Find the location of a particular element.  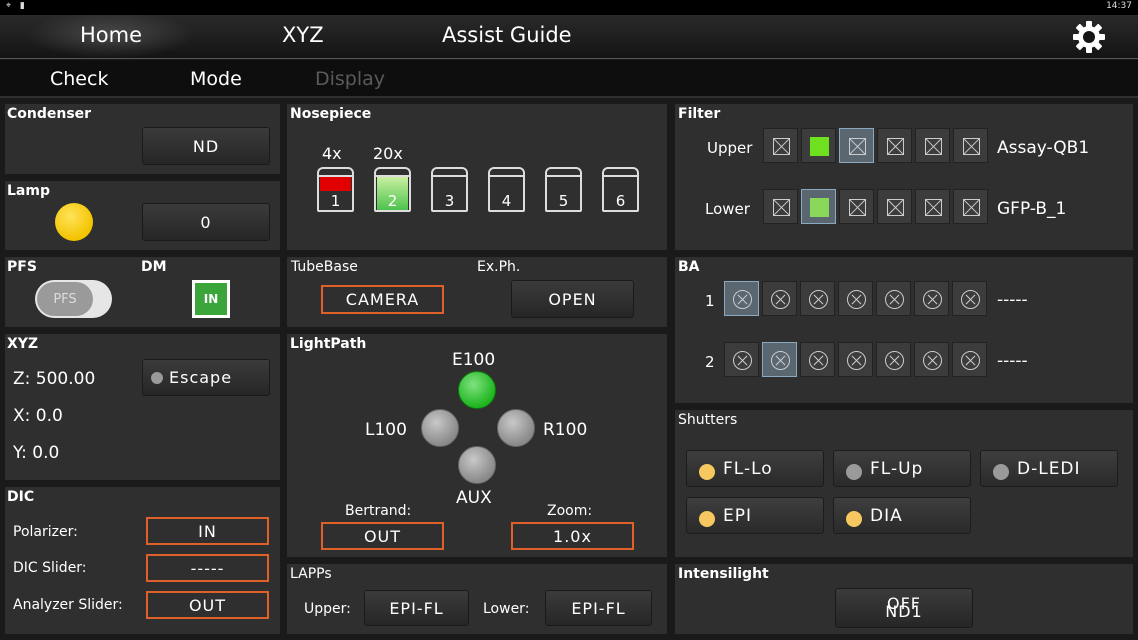

filter-lower-label: Lower is located at coordinates (727, 209).